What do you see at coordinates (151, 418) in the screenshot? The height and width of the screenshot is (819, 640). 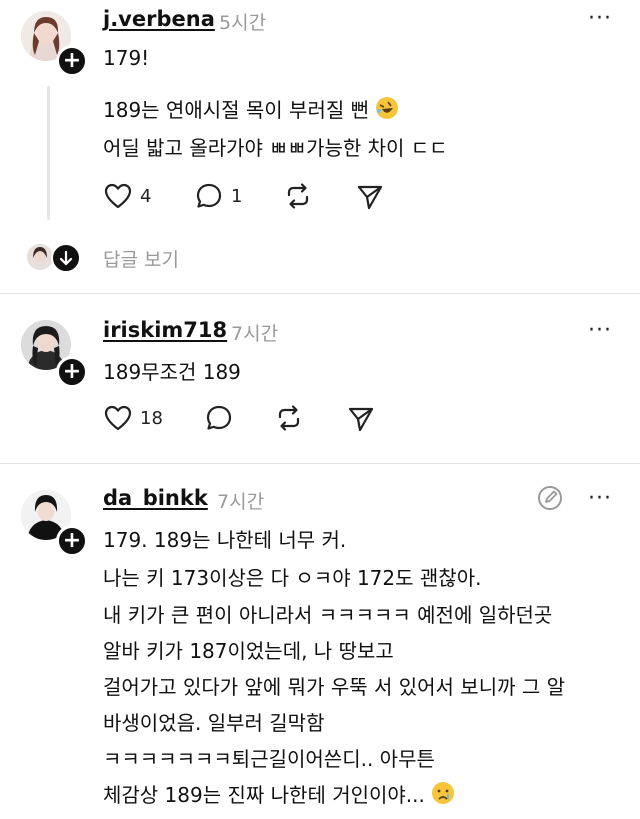 I see `like-count: 18` at bounding box center [151, 418].